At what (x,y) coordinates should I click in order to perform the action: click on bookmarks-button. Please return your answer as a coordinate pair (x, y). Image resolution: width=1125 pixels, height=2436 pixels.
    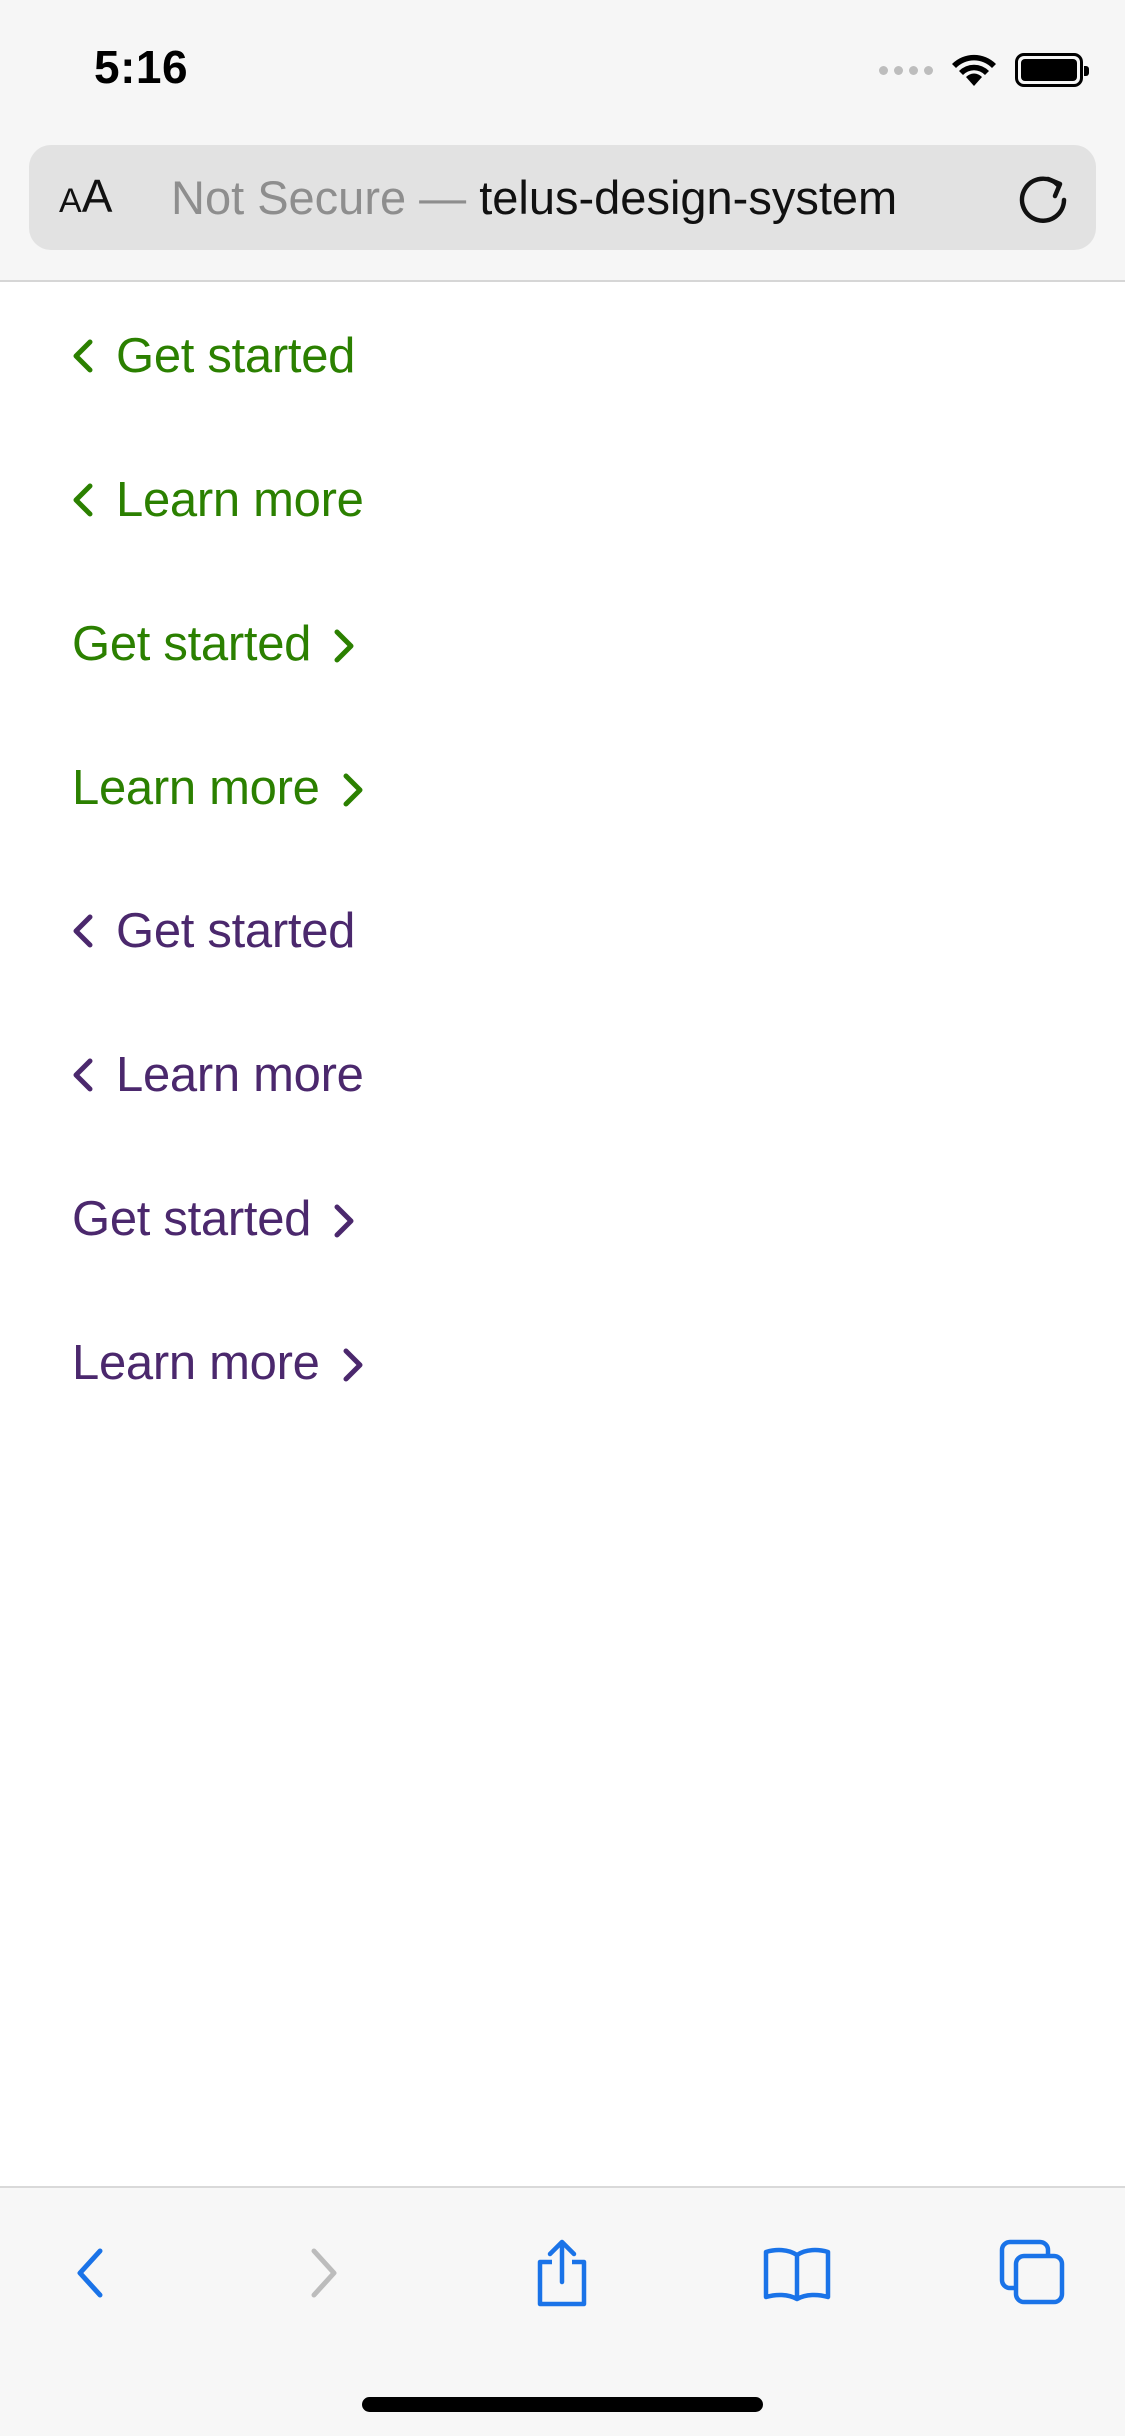
    Looking at the image, I should click on (797, 2273).